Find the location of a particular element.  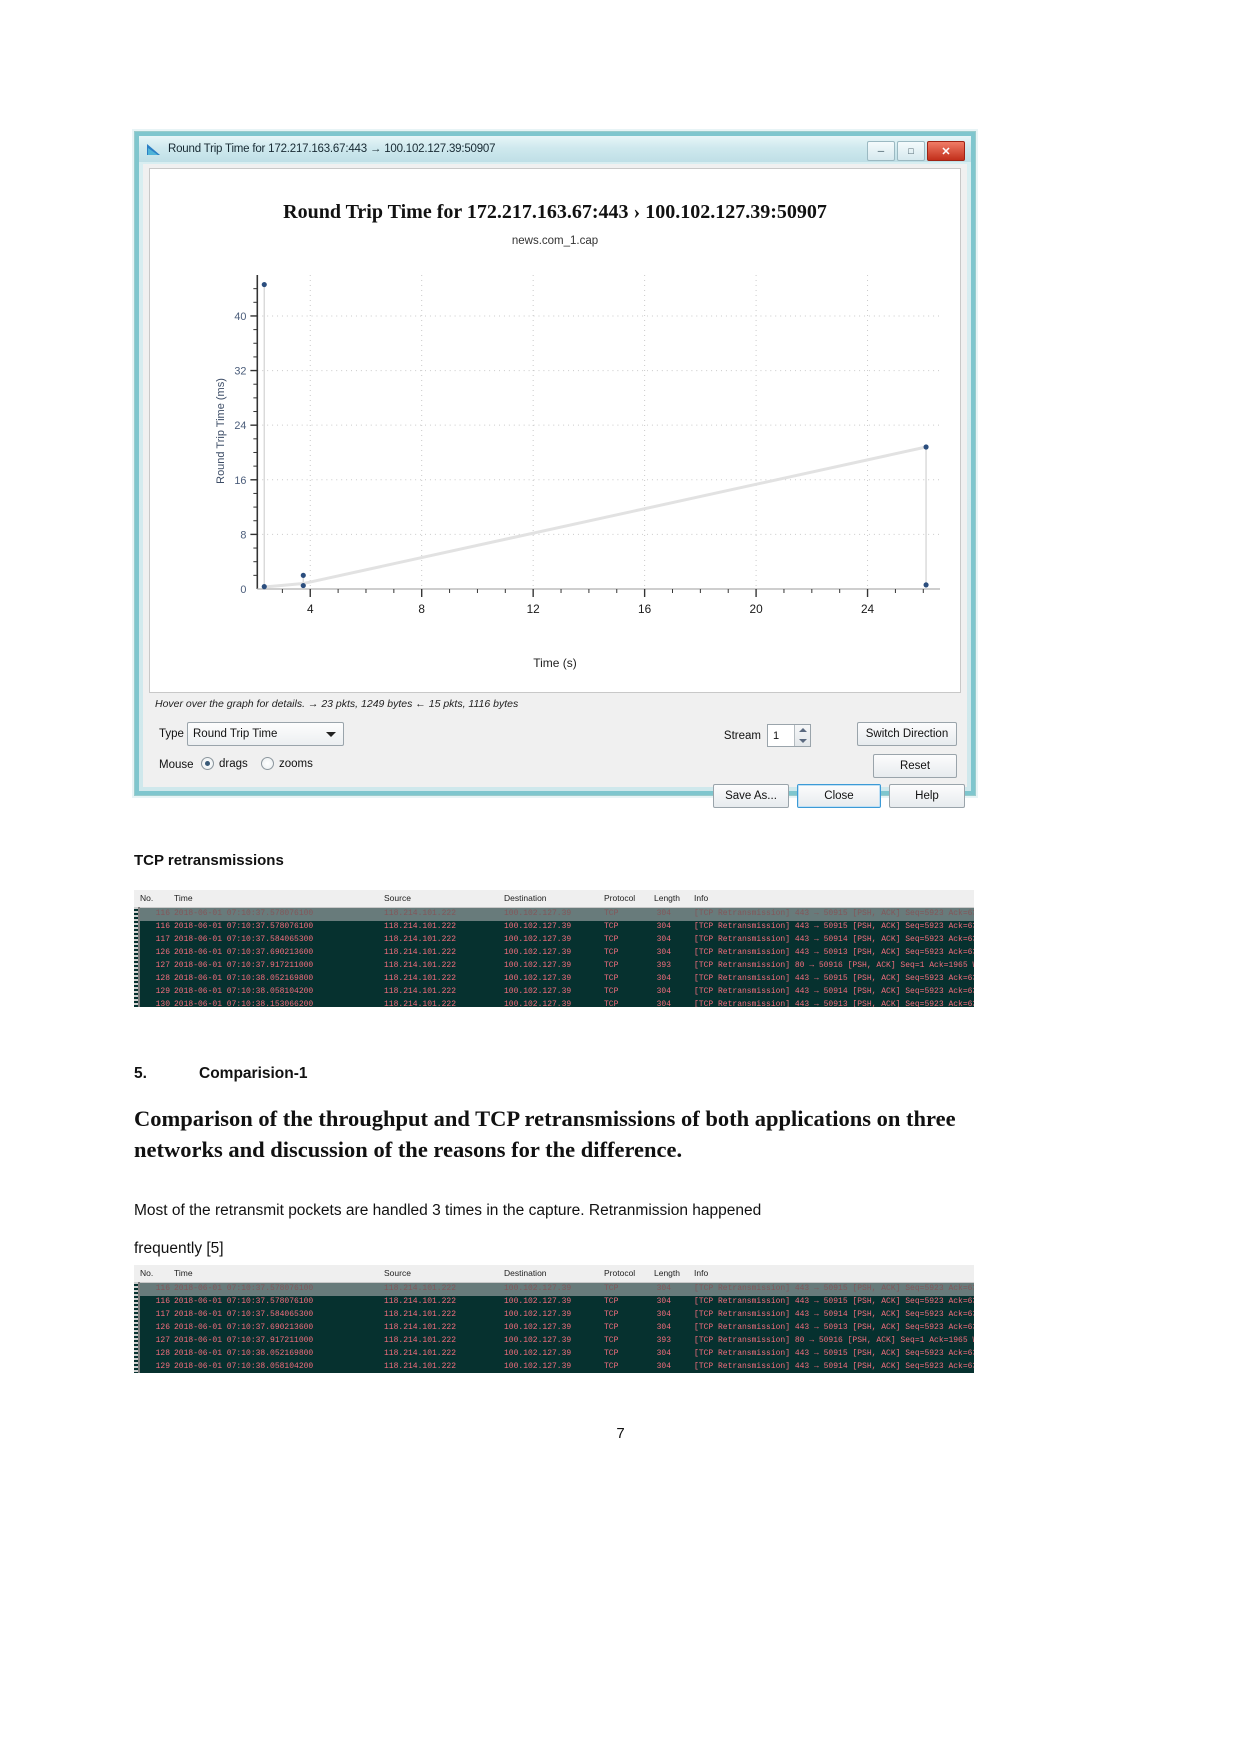

close-button: Close is located at coordinates (839, 796).